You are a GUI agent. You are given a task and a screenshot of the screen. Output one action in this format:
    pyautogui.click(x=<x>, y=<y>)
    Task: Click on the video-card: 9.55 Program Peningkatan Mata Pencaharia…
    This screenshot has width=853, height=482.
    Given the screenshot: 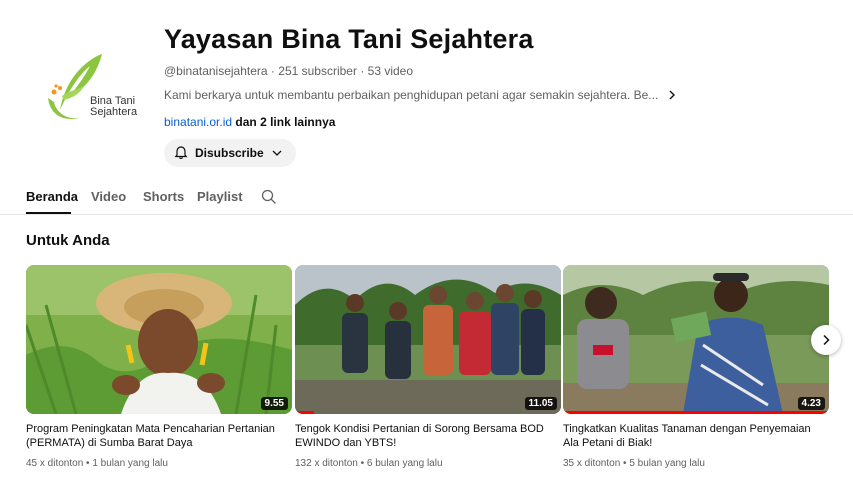 What is the action you would take?
    pyautogui.click(x=159, y=367)
    